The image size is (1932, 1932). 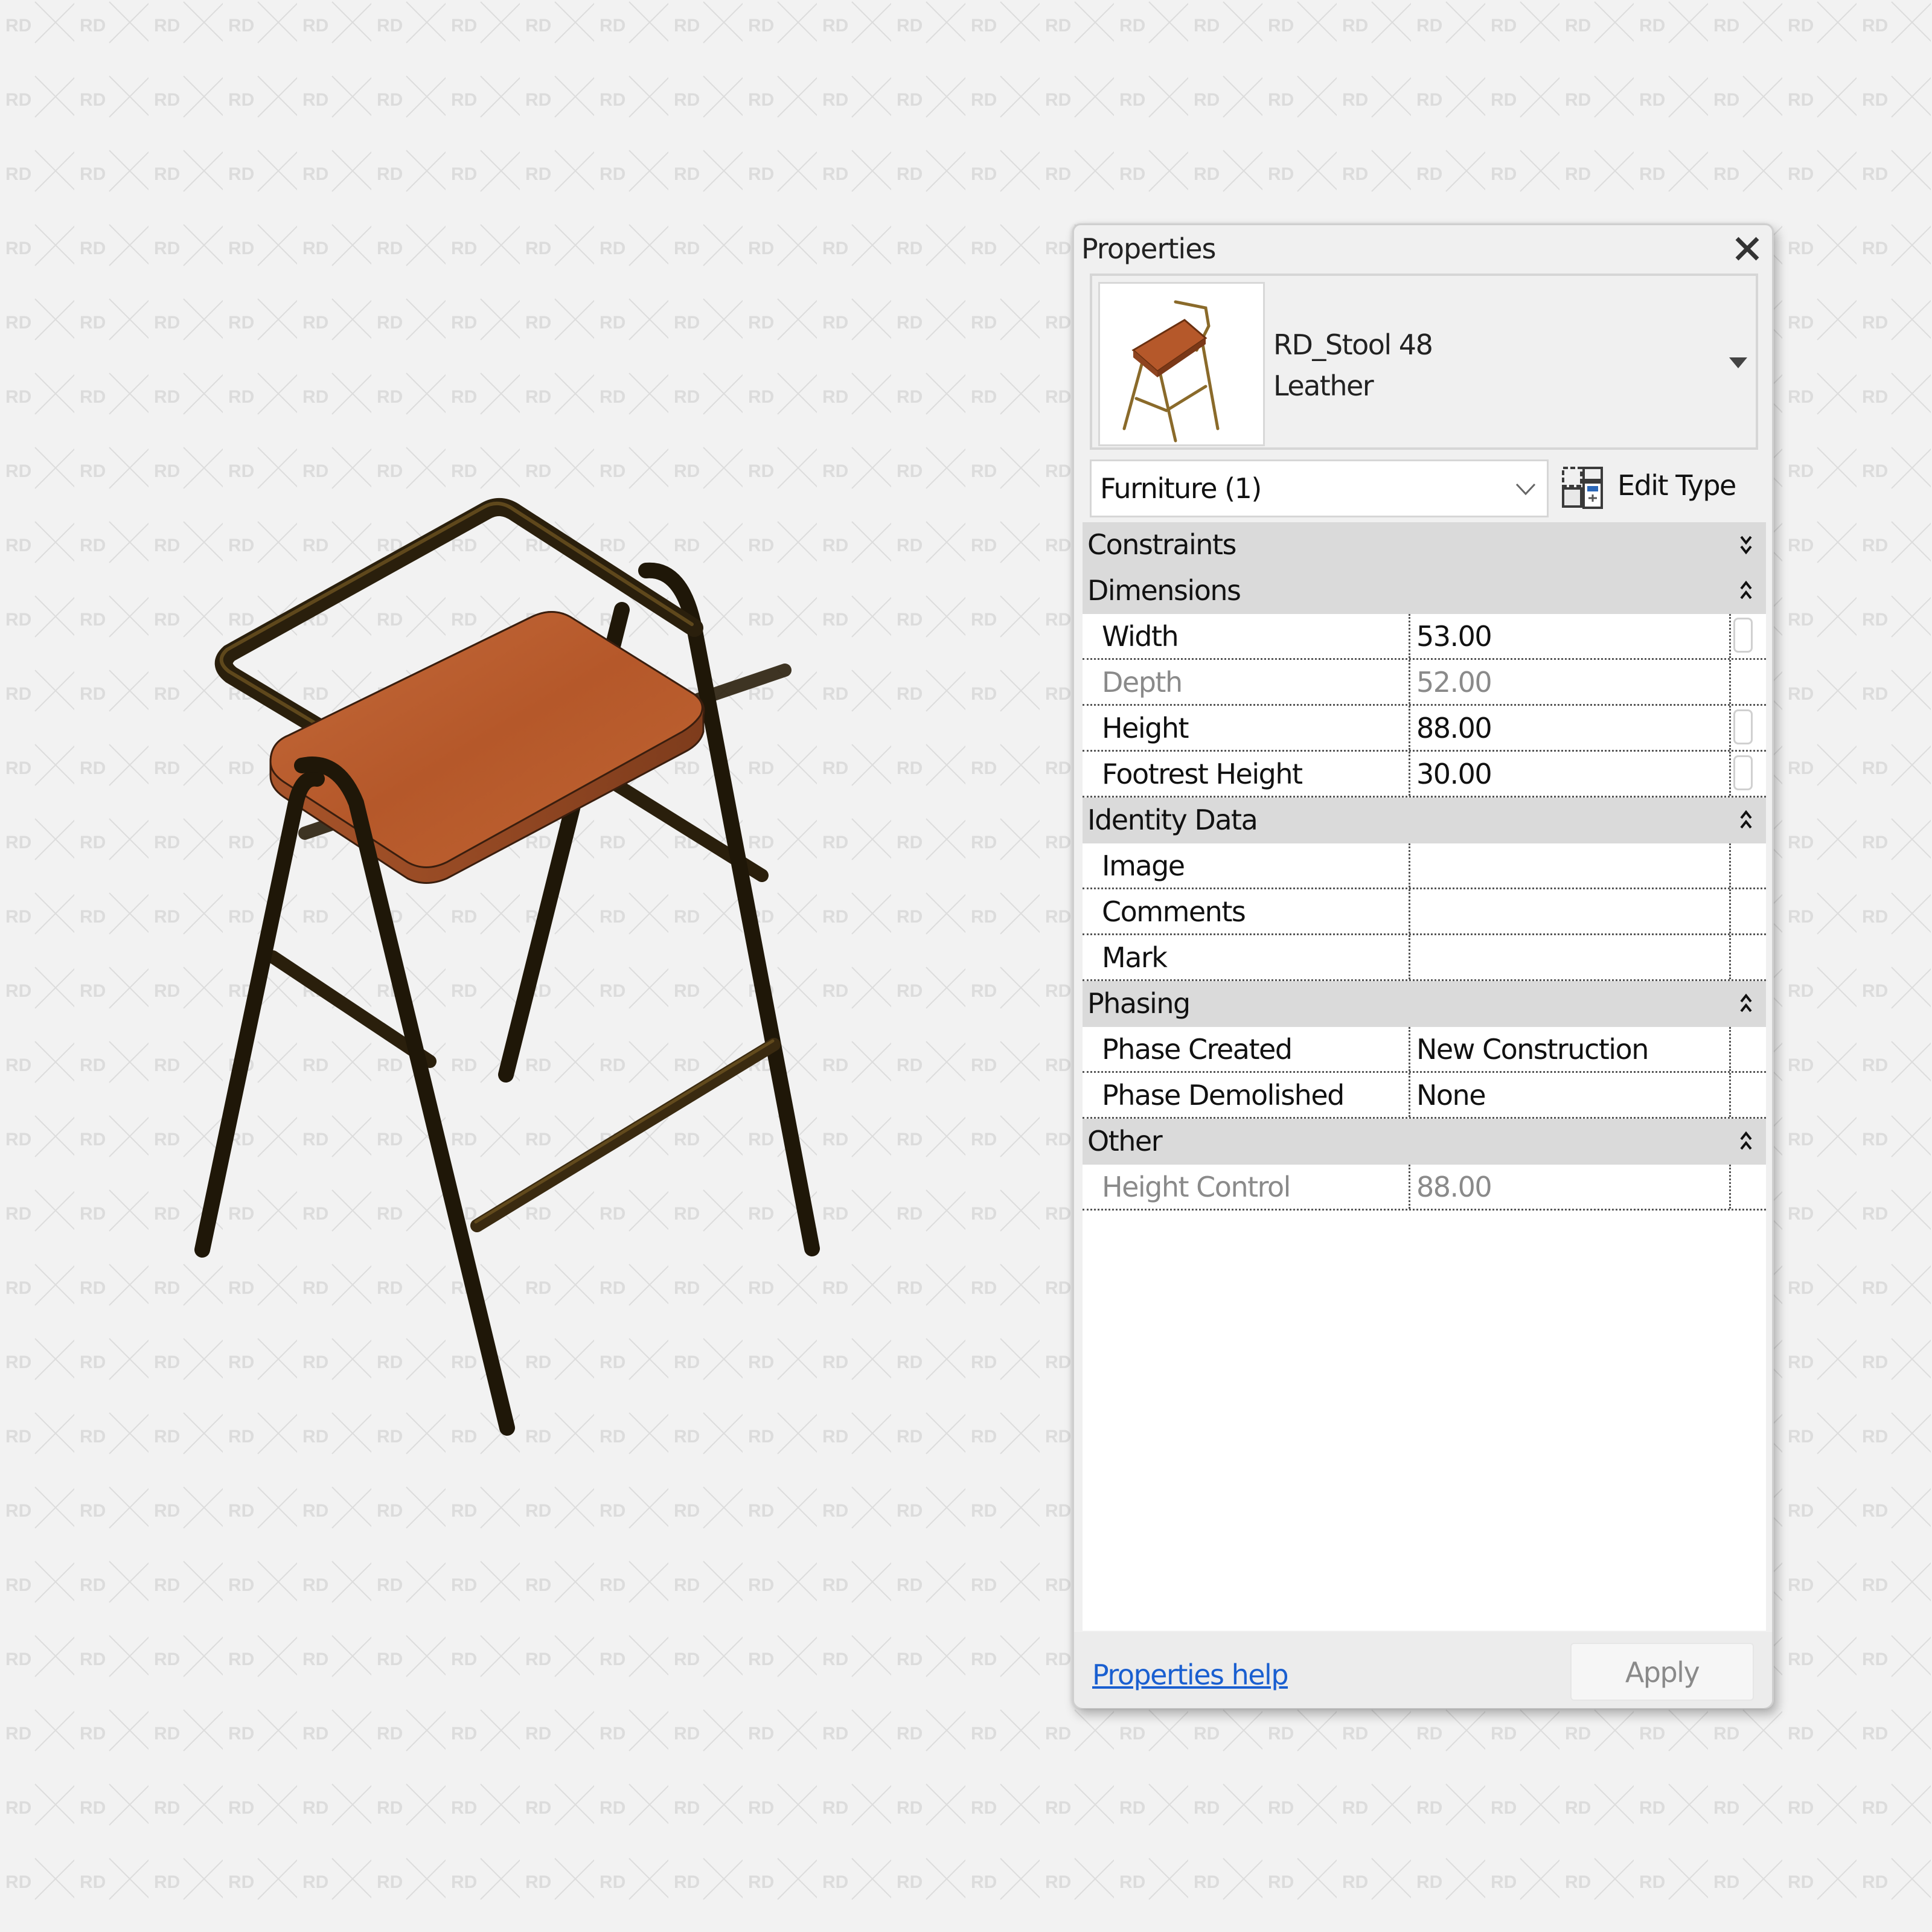 What do you see at coordinates (1532, 1049) in the screenshot?
I see `property-value: New Construction` at bounding box center [1532, 1049].